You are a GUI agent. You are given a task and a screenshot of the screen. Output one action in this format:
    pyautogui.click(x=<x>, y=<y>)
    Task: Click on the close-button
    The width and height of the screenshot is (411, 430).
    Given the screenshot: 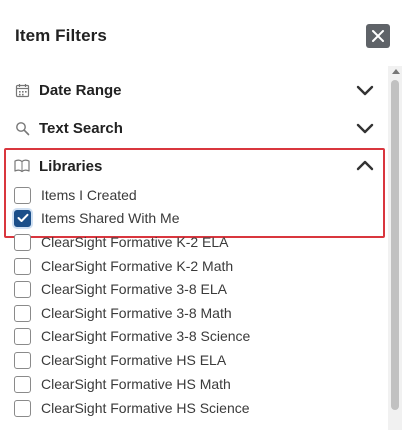 What is the action you would take?
    pyautogui.click(x=378, y=36)
    